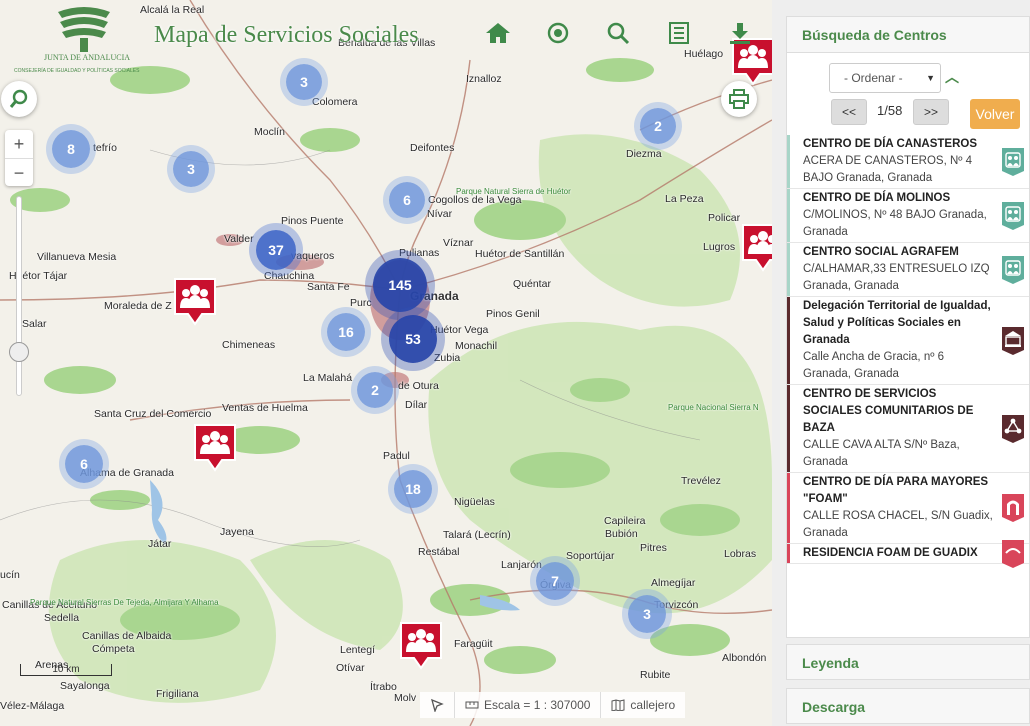 The height and width of the screenshot is (726, 1030). I want to click on map-title: Mapa de Servicios Sociales, so click(286, 35).